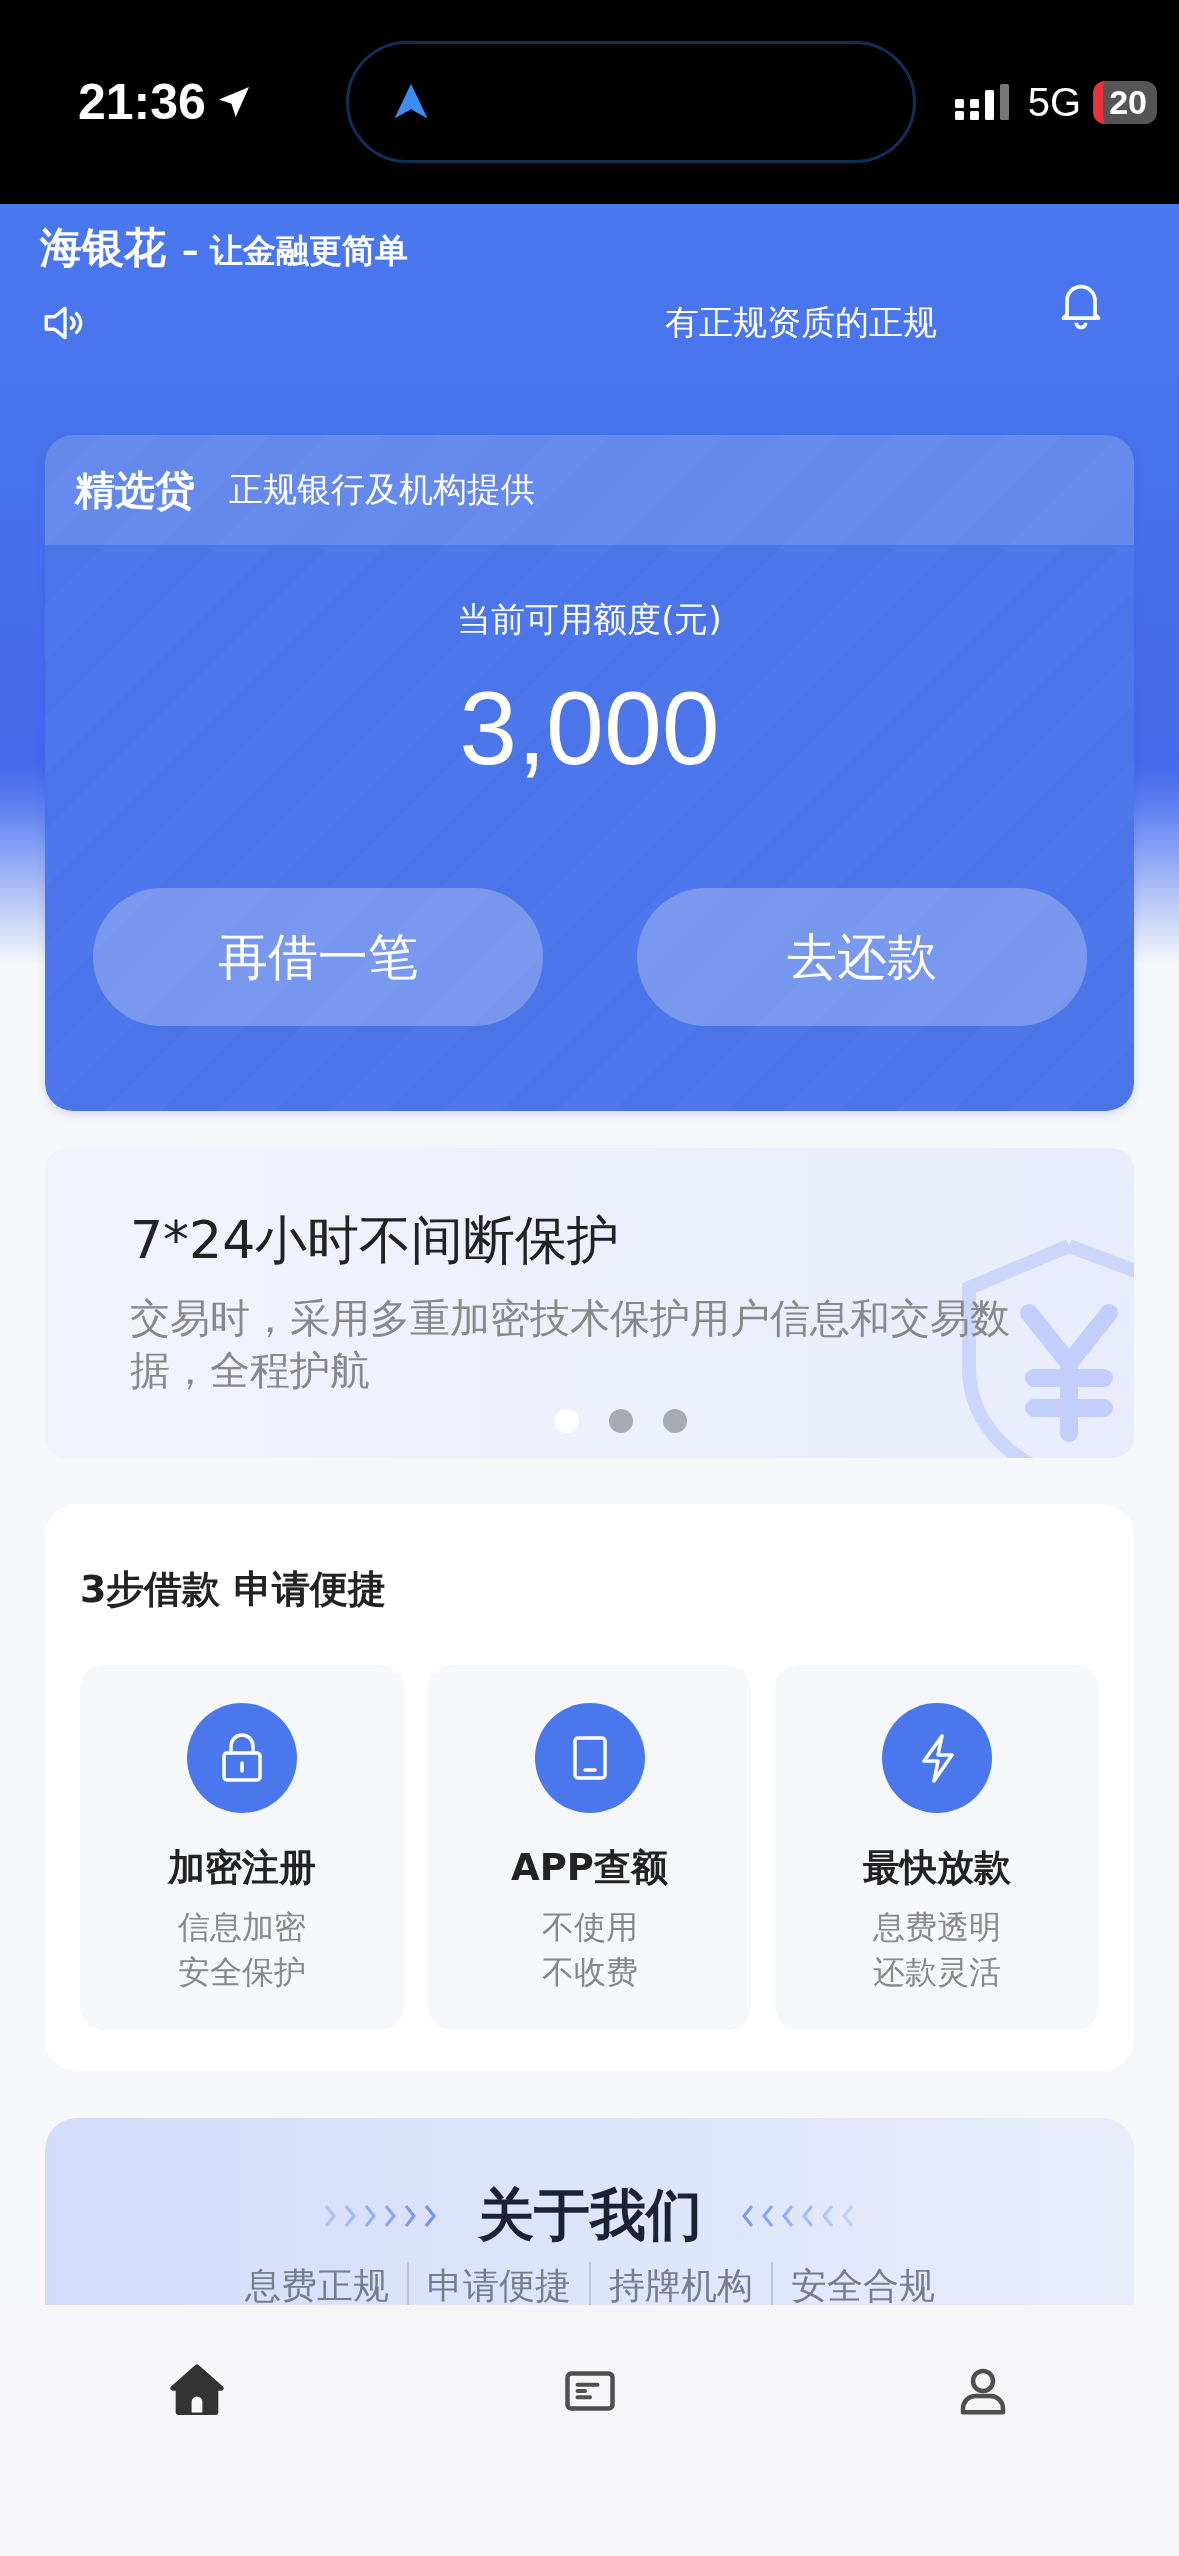 The image size is (1179, 2556). Describe the element at coordinates (589, 1758) in the screenshot. I see `tablet-icon` at that location.